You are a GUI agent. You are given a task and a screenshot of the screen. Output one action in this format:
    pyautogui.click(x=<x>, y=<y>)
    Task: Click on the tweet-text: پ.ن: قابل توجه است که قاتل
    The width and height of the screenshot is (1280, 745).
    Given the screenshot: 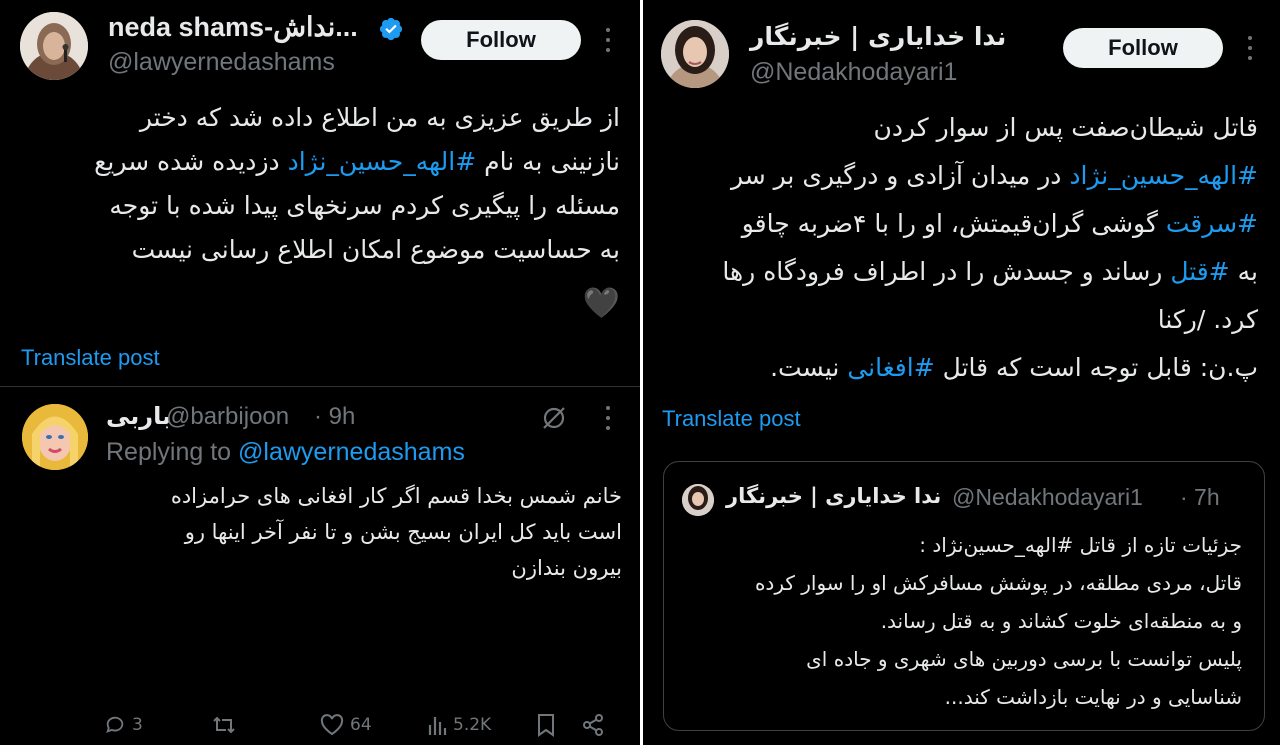 What is the action you would take?
    pyautogui.click(x=1096, y=367)
    